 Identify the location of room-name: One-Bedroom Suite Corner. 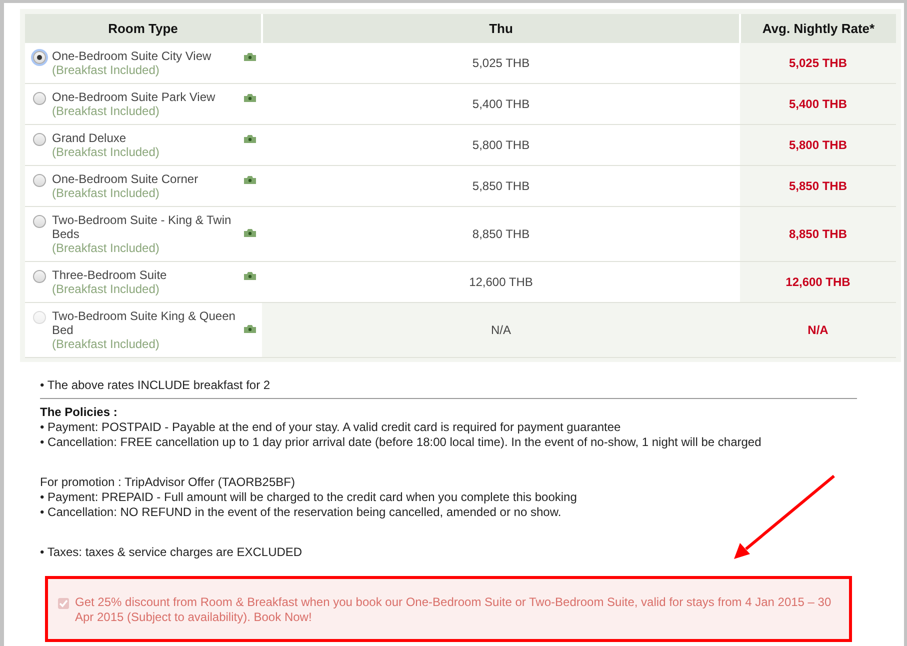
(126, 179).